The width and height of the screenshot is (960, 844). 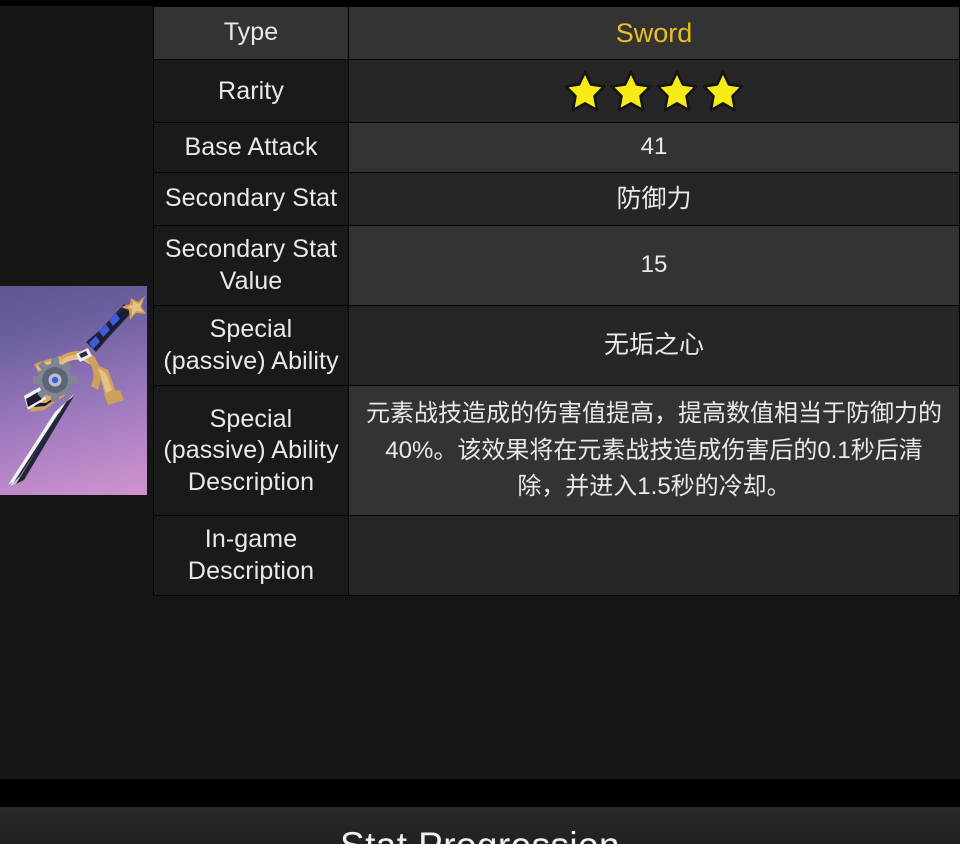 I want to click on stat-progression-heading: Stat Progression, so click(x=480, y=834).